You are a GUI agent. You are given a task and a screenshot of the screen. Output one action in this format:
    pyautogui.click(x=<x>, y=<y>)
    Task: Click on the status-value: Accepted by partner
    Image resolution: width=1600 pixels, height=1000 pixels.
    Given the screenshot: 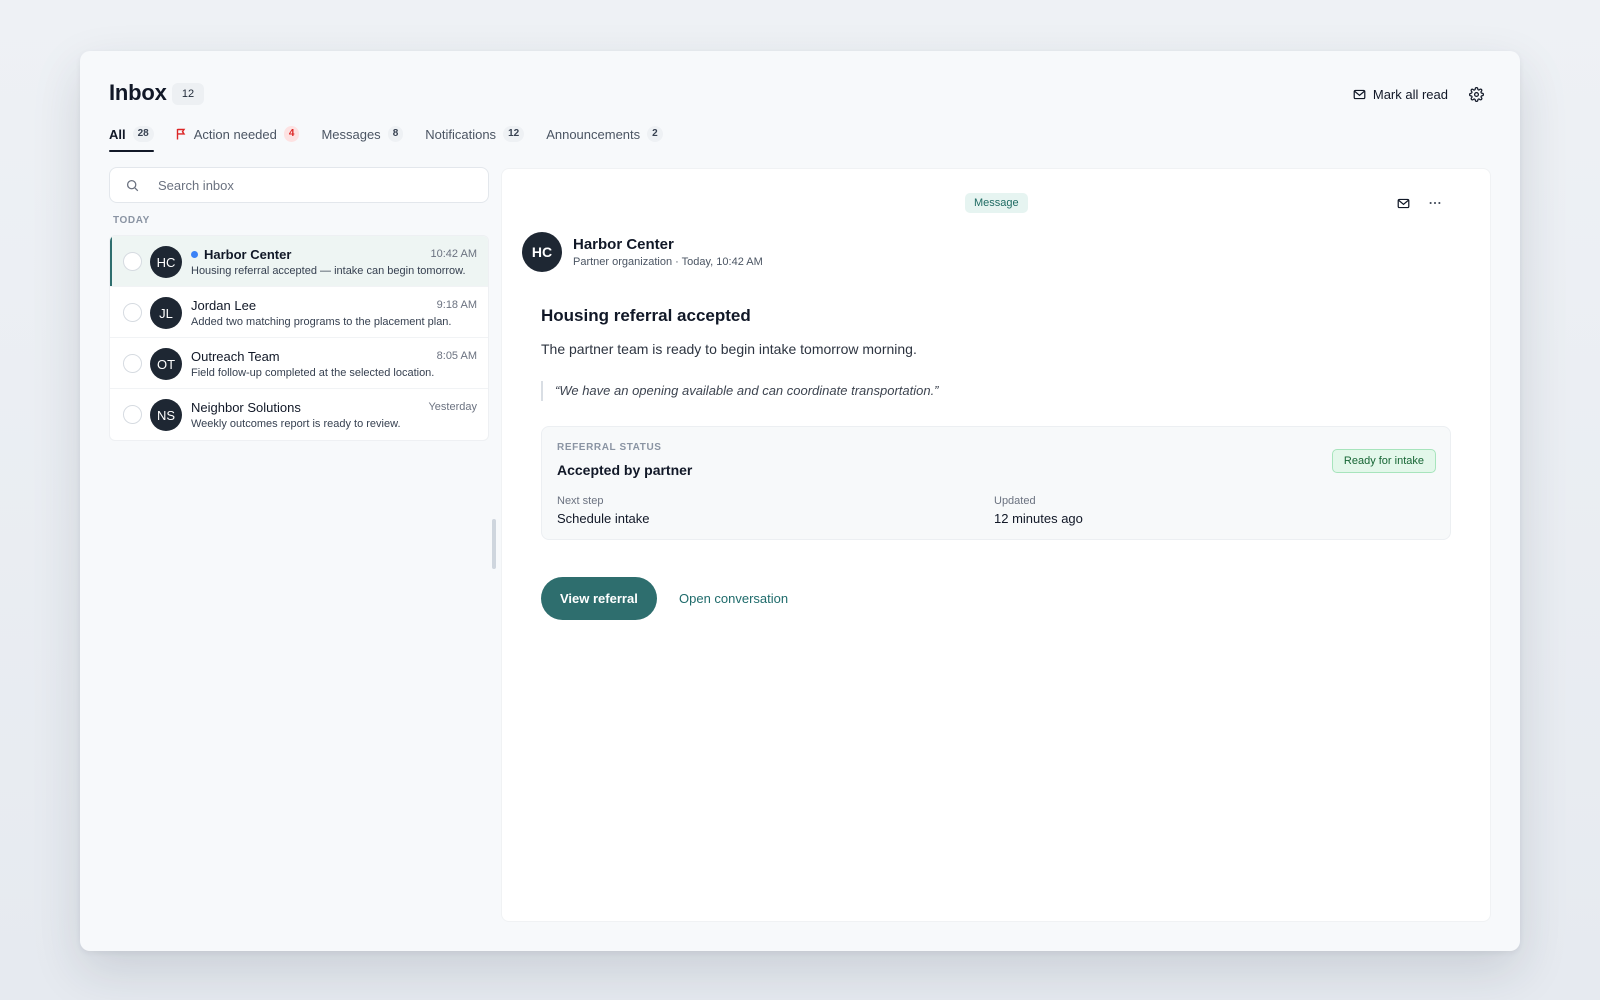 What is the action you would take?
    pyautogui.click(x=625, y=470)
    